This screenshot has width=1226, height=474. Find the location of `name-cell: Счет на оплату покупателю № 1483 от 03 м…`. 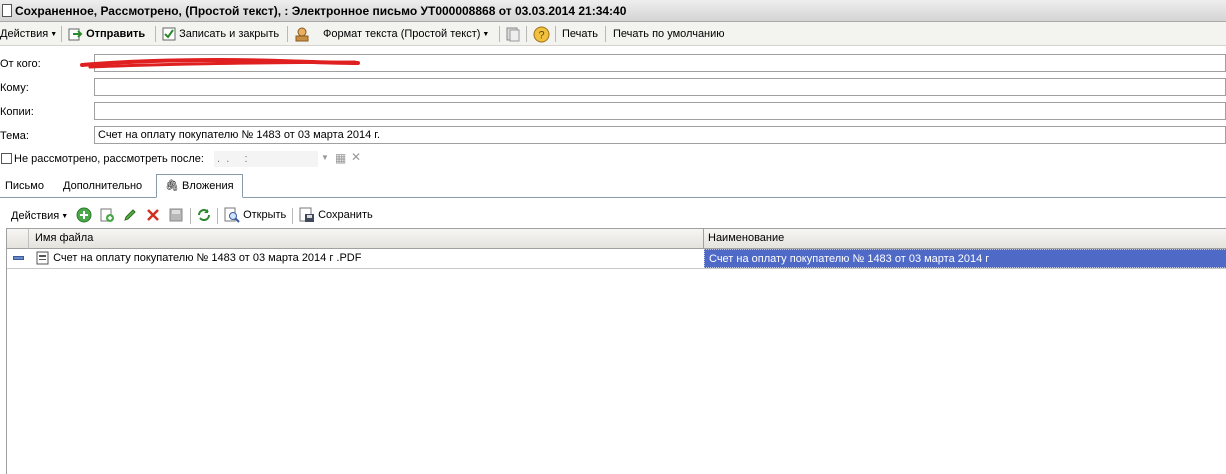

name-cell: Счет на оплату покупателю № 1483 от 03 м… is located at coordinates (965, 258).